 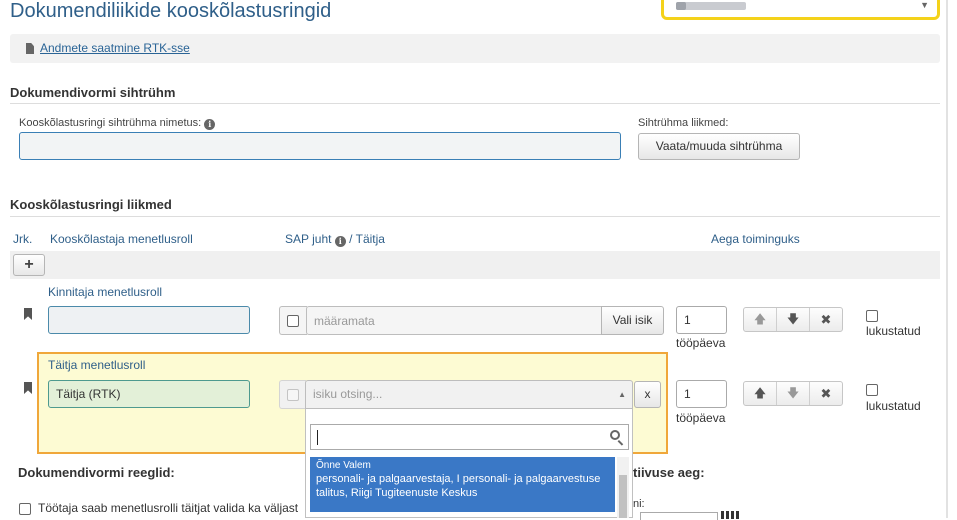 What do you see at coordinates (947, 259) in the screenshot?
I see `page-right-border` at bounding box center [947, 259].